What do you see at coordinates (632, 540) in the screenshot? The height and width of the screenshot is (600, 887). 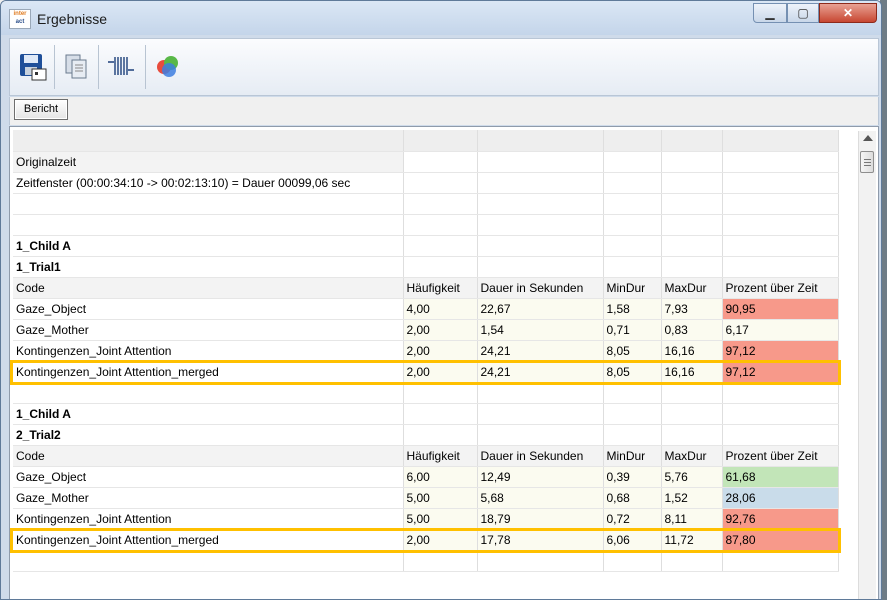 I see `table-cell: 6,06` at bounding box center [632, 540].